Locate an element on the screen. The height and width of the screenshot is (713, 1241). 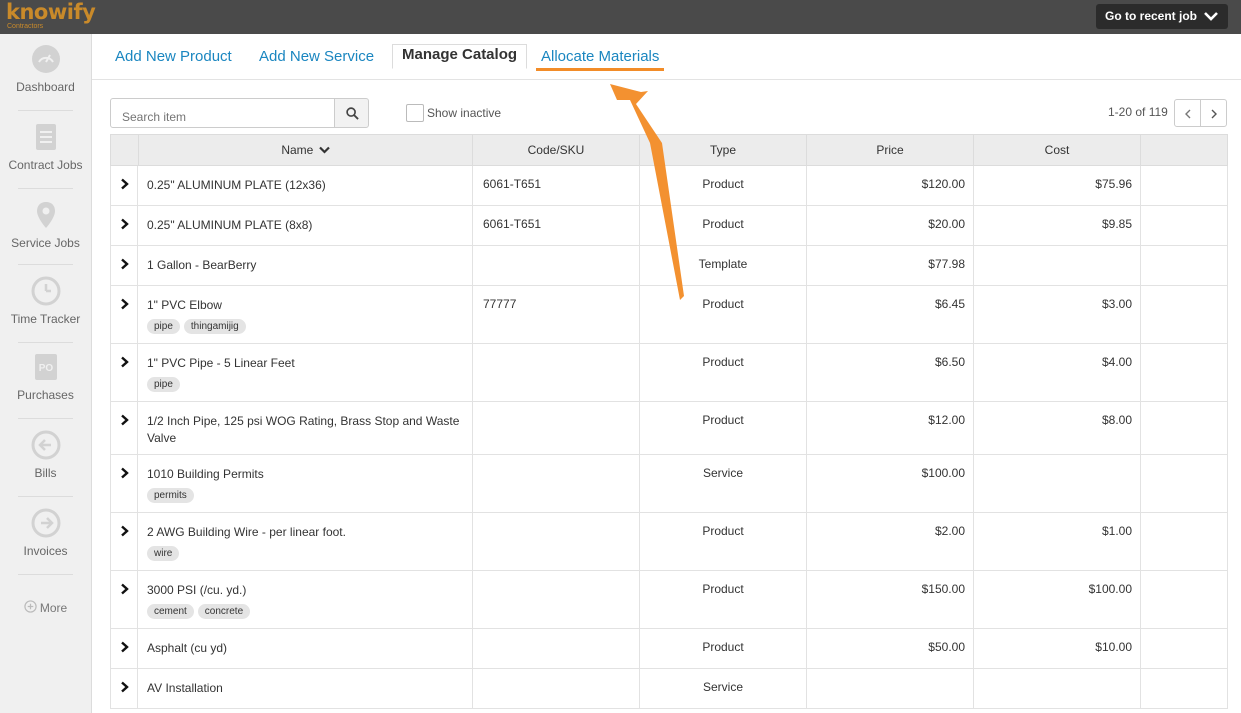
previous-page-button is located at coordinates (1187, 113).